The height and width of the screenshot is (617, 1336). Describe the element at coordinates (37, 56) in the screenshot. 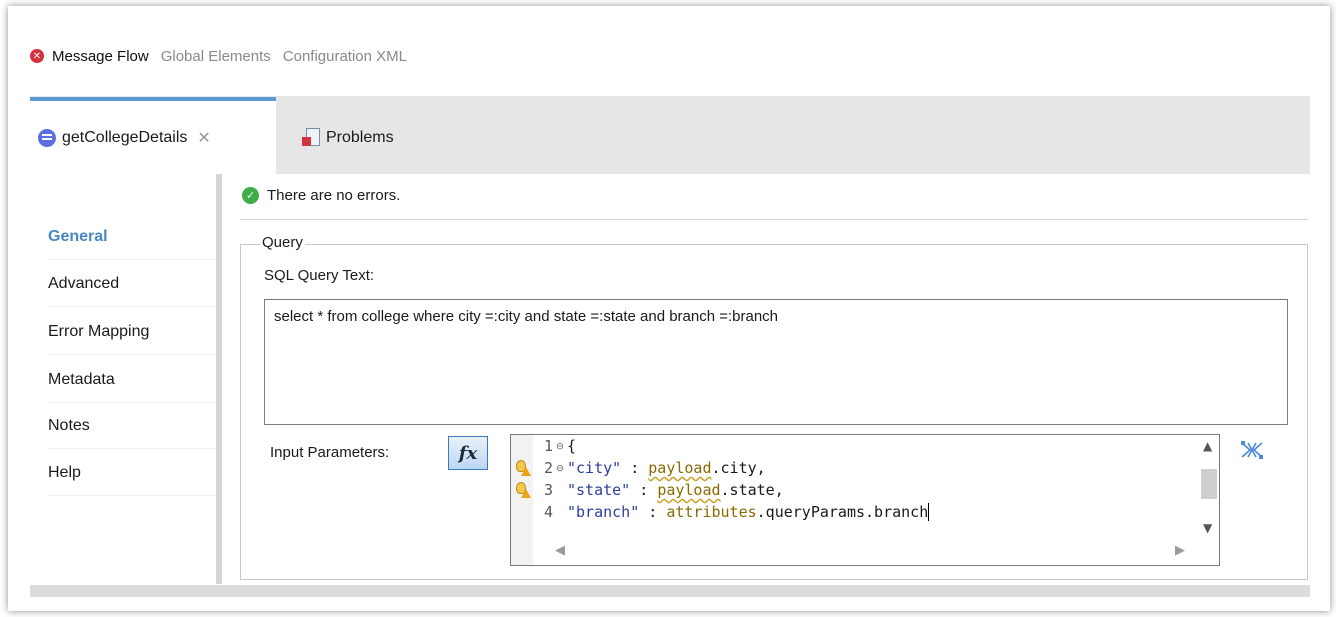

I see `error-icon: ✕` at that location.